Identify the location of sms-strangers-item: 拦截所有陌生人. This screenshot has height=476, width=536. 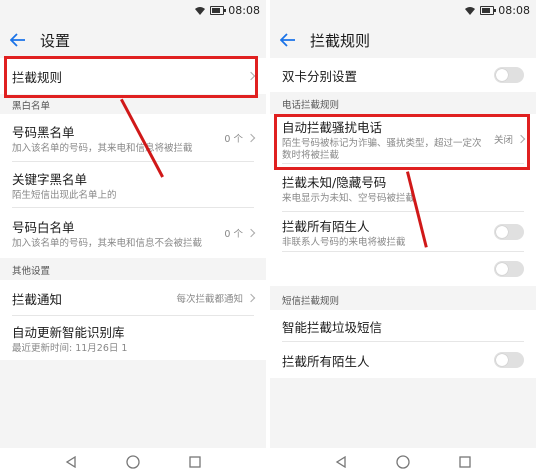
(403, 360).